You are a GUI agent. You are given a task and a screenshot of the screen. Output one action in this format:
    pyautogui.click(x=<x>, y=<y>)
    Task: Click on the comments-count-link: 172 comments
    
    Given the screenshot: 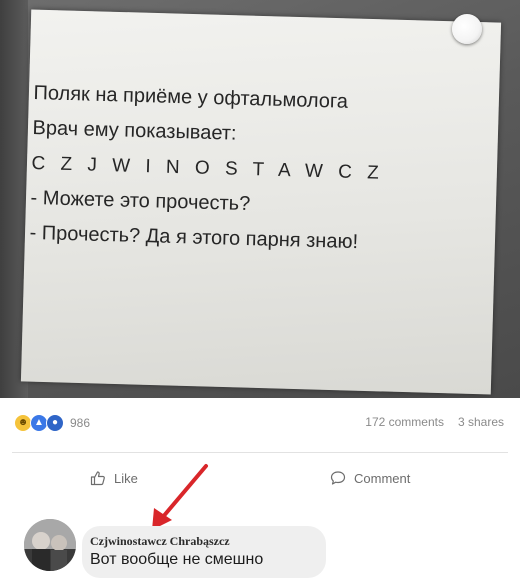 What is the action you would take?
    pyautogui.click(x=404, y=422)
    